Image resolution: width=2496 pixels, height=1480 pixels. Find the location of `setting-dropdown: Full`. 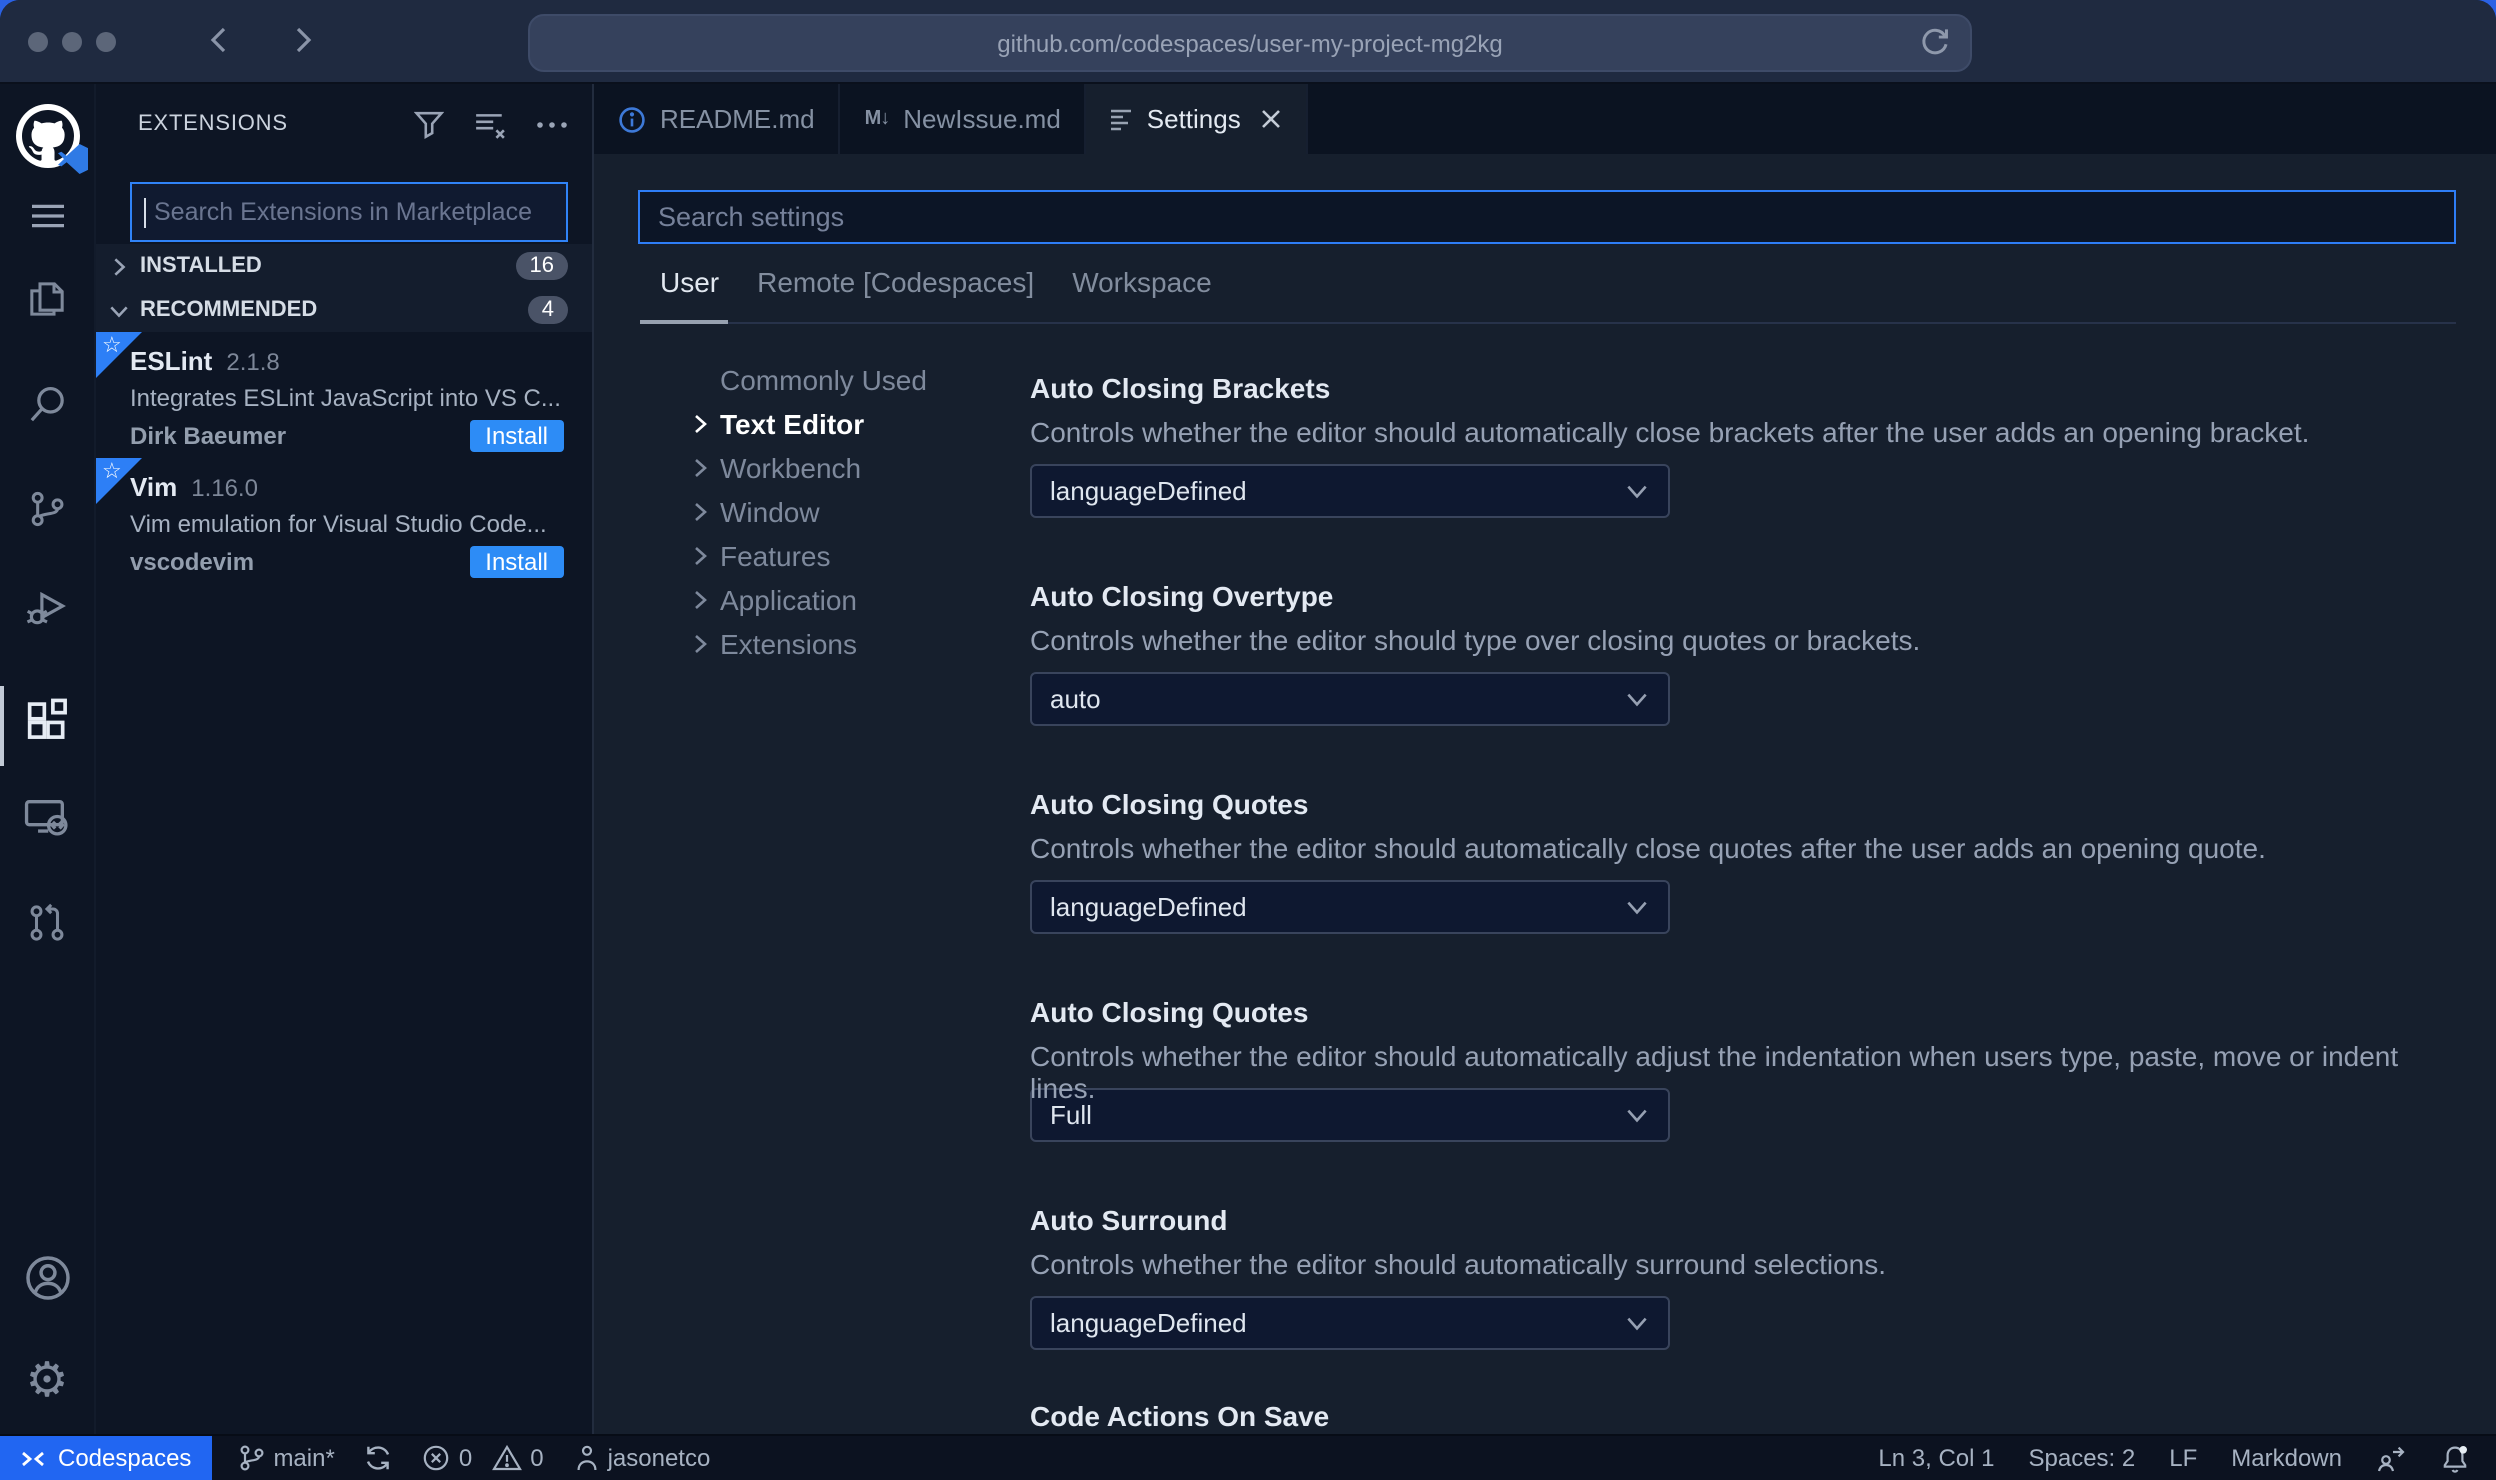

setting-dropdown: Full is located at coordinates (1350, 1115).